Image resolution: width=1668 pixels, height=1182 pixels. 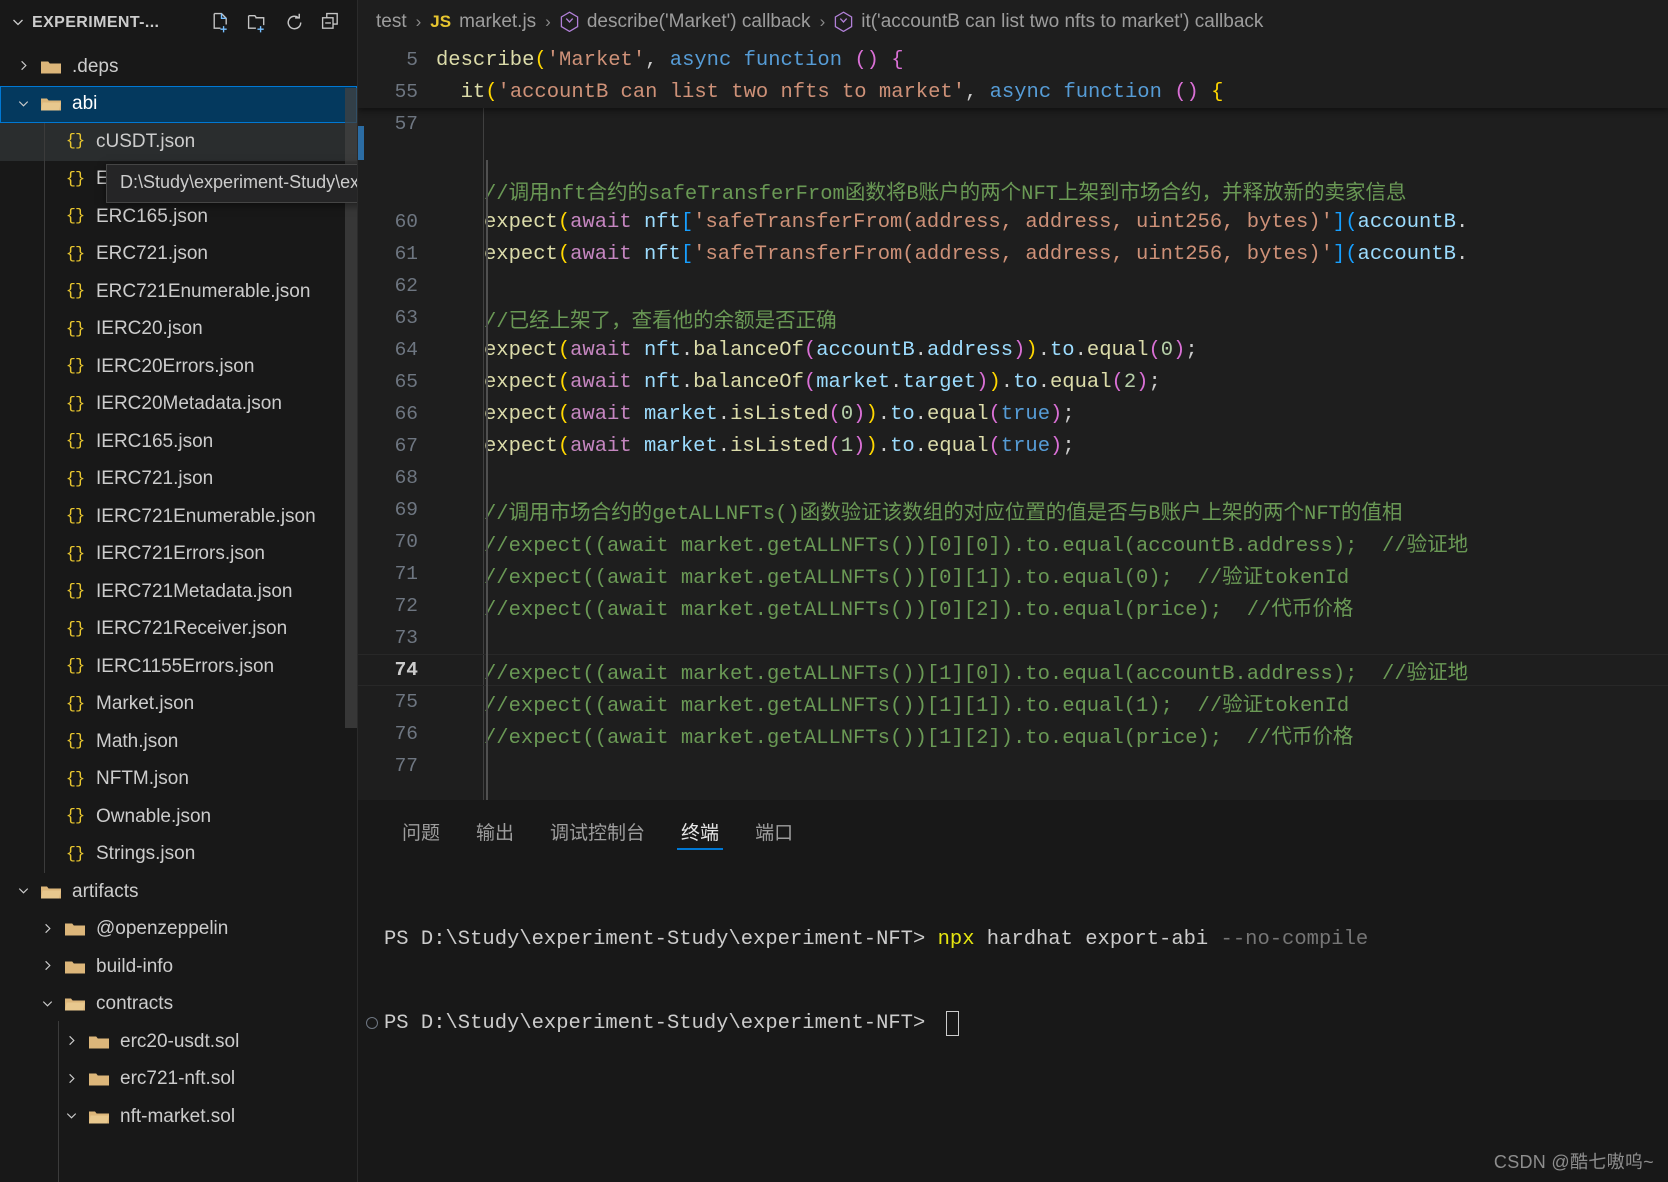 What do you see at coordinates (495, 831) in the screenshot?
I see `panel-tab: 输出` at bounding box center [495, 831].